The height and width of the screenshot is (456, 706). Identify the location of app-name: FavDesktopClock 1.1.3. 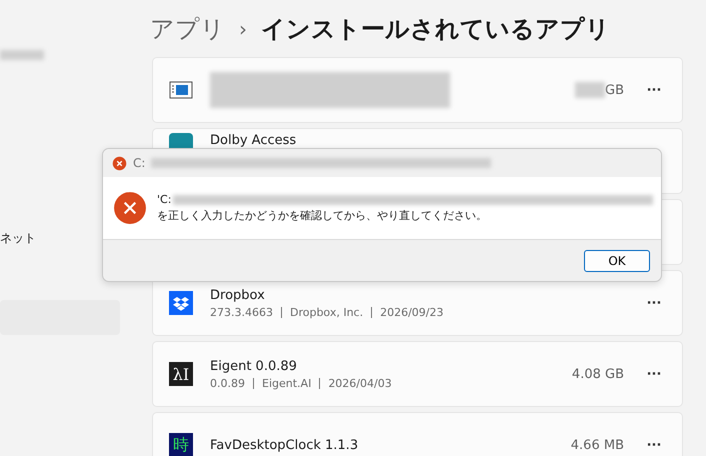
(285, 445).